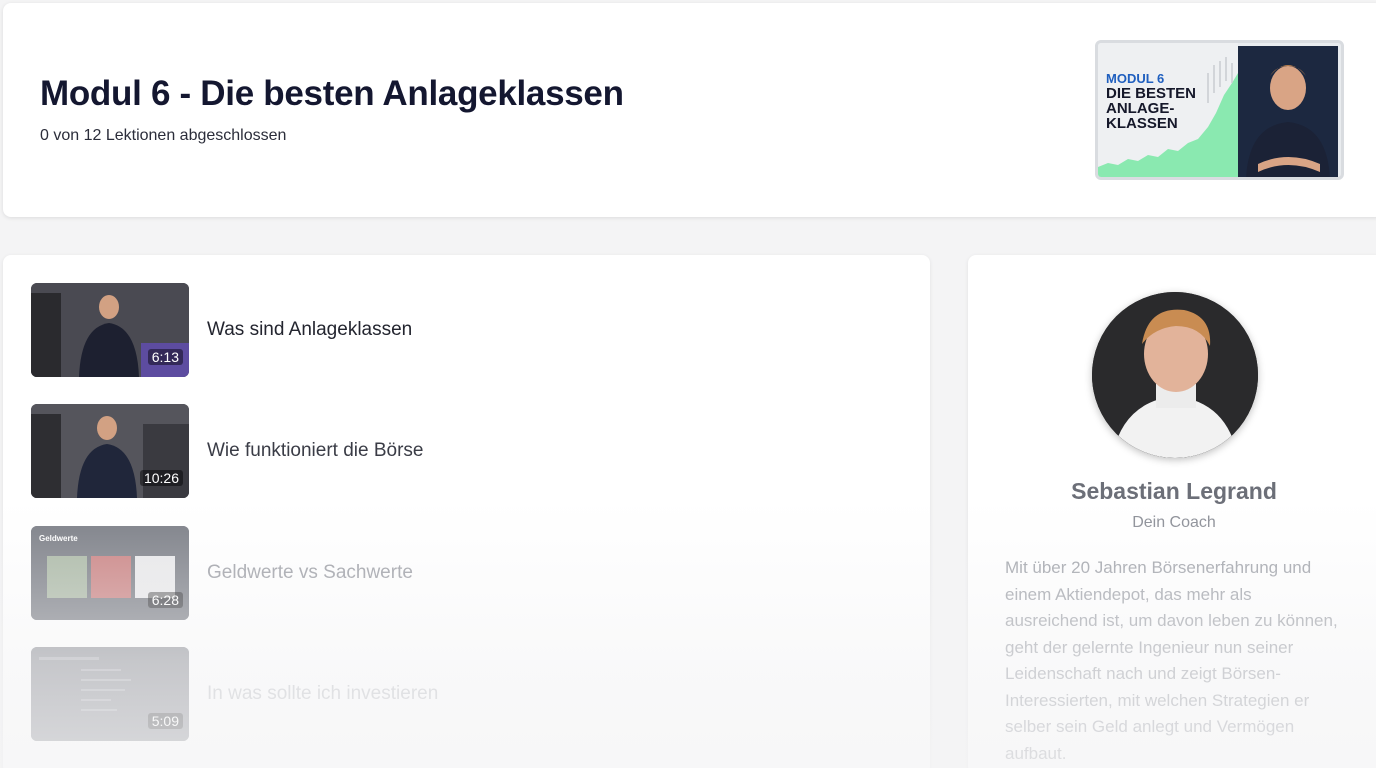 Image resolution: width=1376 pixels, height=768 pixels. What do you see at coordinates (163, 135) in the screenshot?
I see `module-progress-text: 0 von 12 Lektionen abgeschlossen` at bounding box center [163, 135].